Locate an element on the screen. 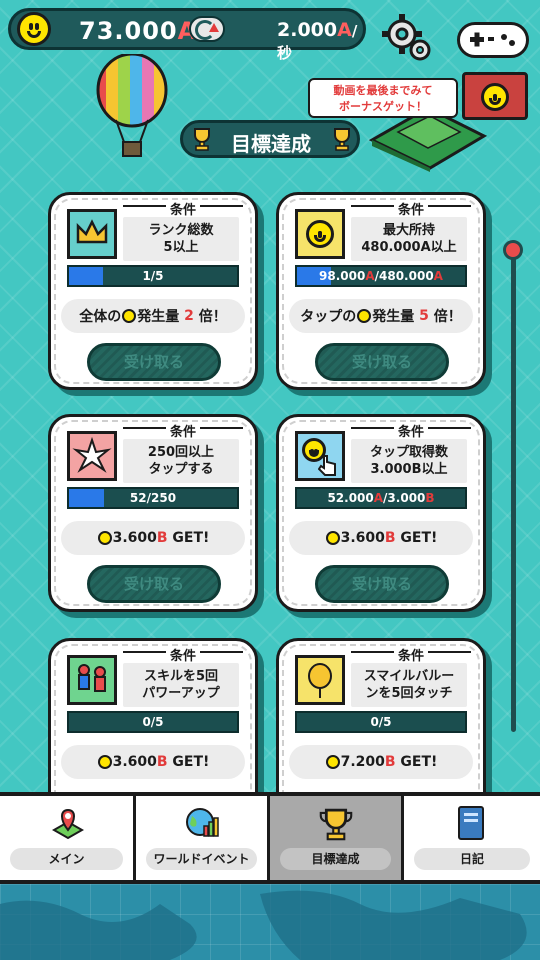  condition-text: ランク総数 5以上 is located at coordinates (181, 239).